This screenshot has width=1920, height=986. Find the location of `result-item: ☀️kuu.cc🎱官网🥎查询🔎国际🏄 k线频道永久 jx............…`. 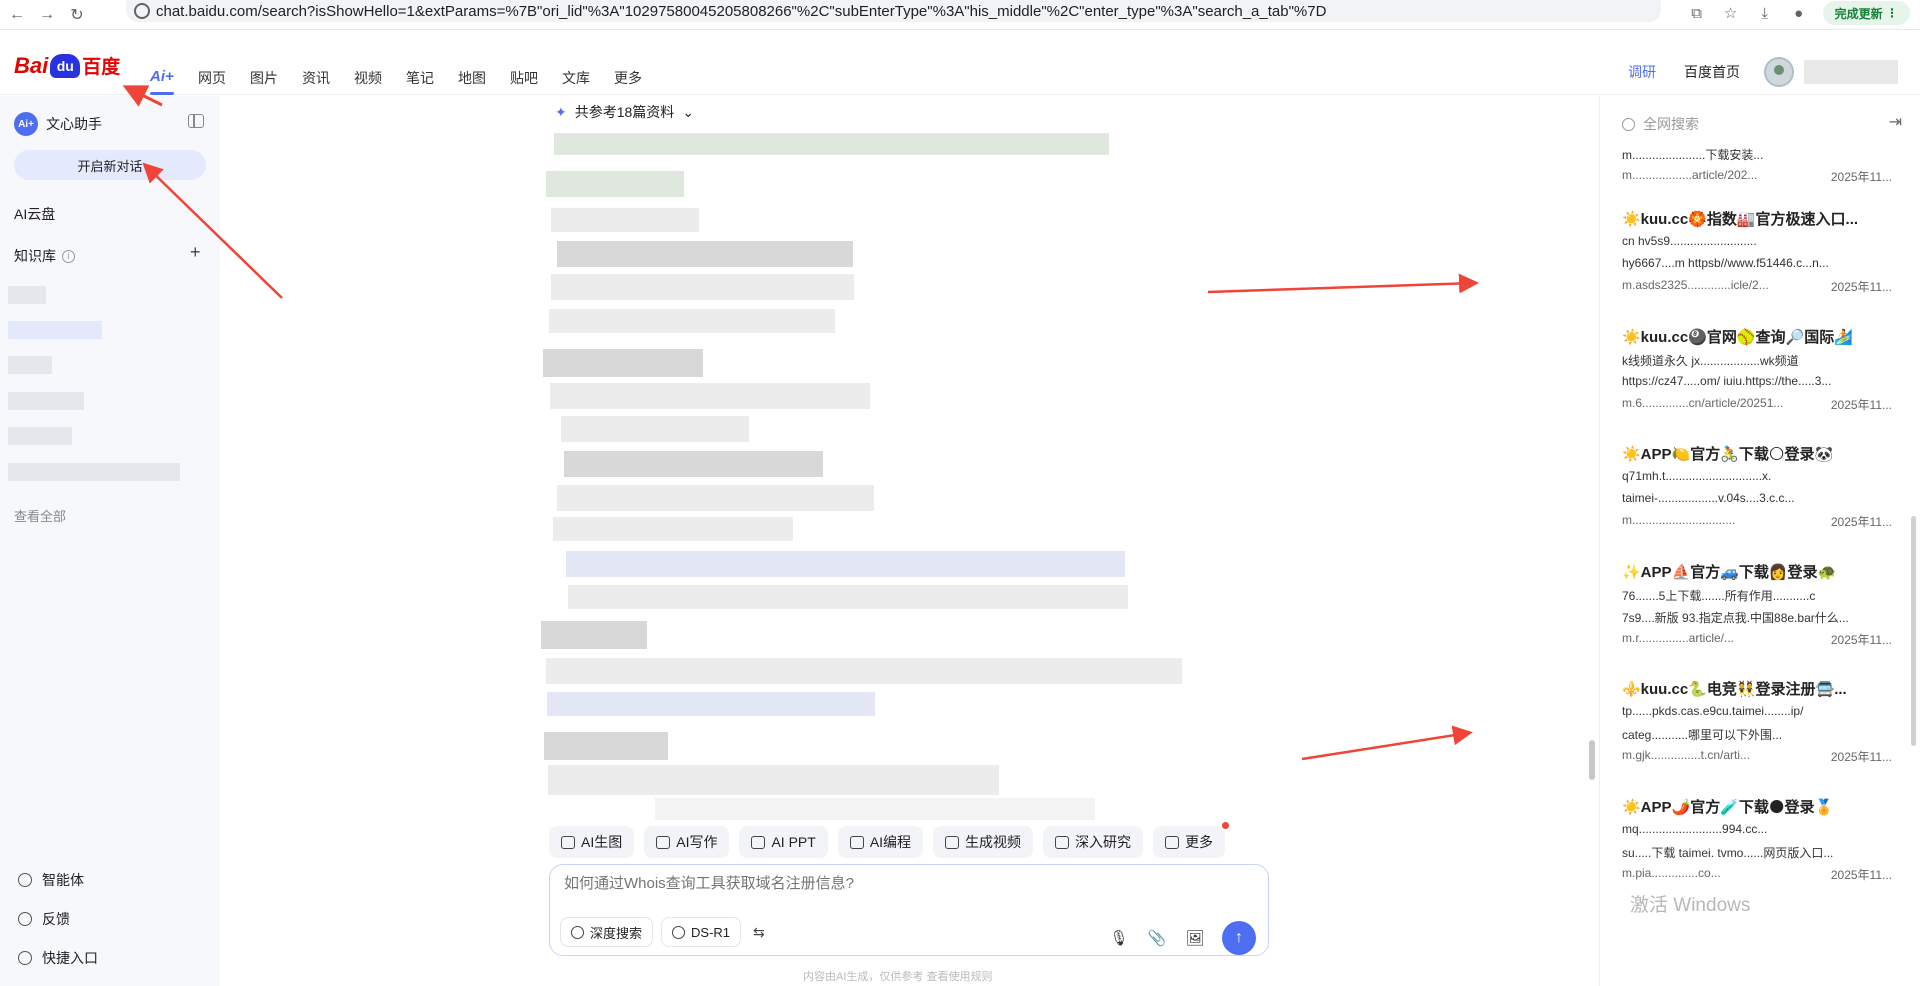

result-item: ☀️kuu.cc🎱官网🥎查询🔎国际🏄 k线频道永久 jx............… is located at coordinates (1757, 370).